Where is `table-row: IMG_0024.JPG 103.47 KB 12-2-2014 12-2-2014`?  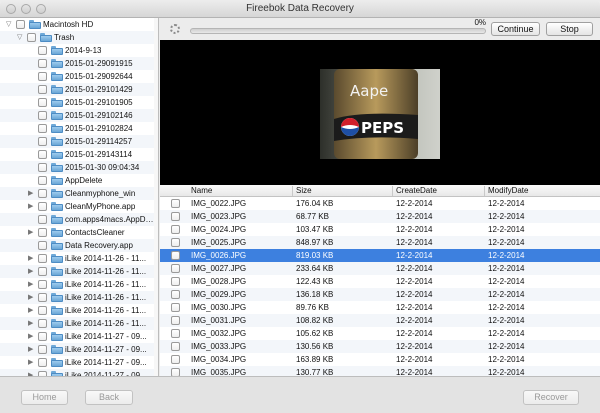
table-row: IMG_0024.JPG 103.47 KB 12-2-2014 12-2-2014 is located at coordinates (380, 229).